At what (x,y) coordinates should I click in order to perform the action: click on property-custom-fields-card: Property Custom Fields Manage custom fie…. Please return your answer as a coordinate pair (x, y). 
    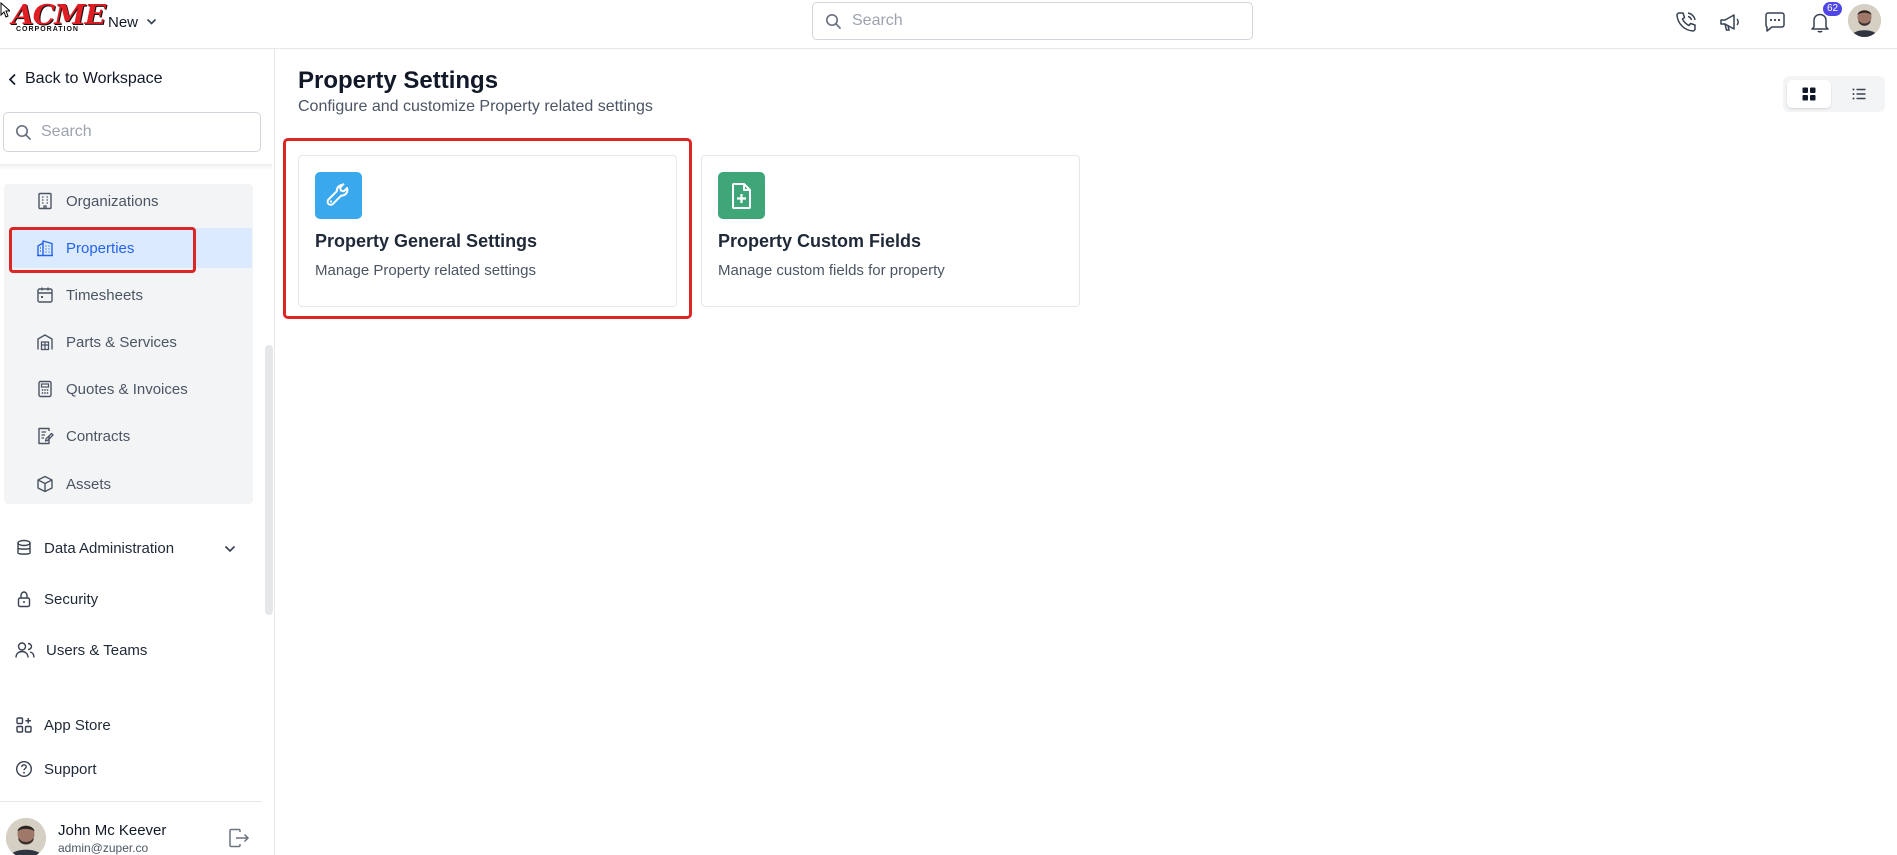
    Looking at the image, I should click on (890, 231).